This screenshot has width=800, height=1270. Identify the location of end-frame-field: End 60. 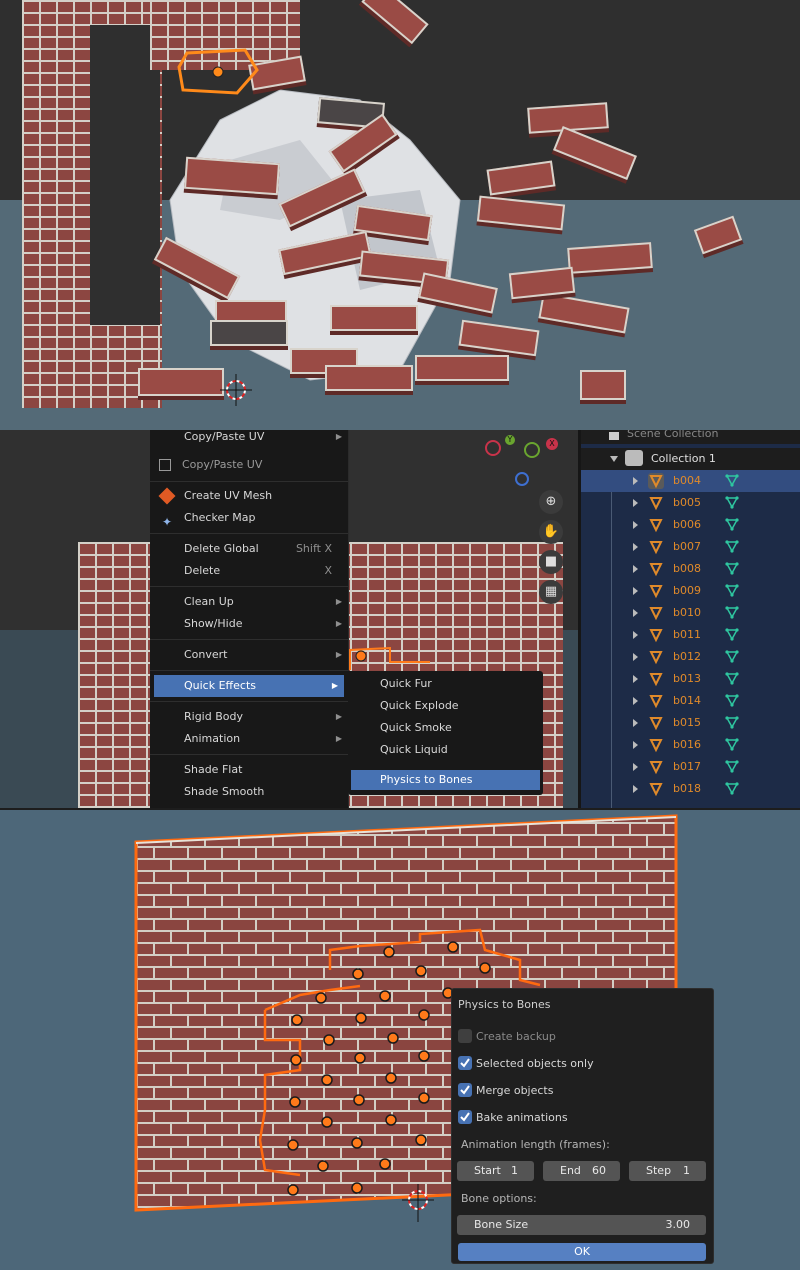
(581, 1171).